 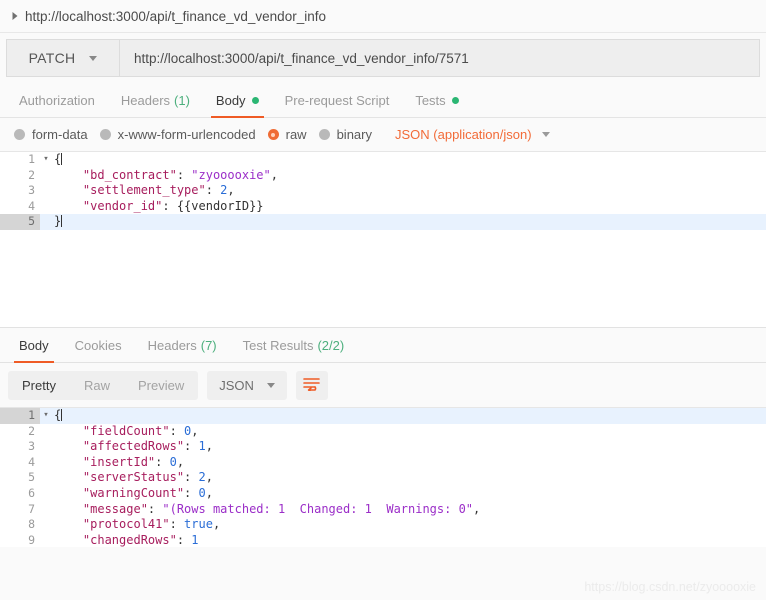 What do you see at coordinates (220, 205) in the screenshot?
I see `code-token: {{vendorID}}` at bounding box center [220, 205].